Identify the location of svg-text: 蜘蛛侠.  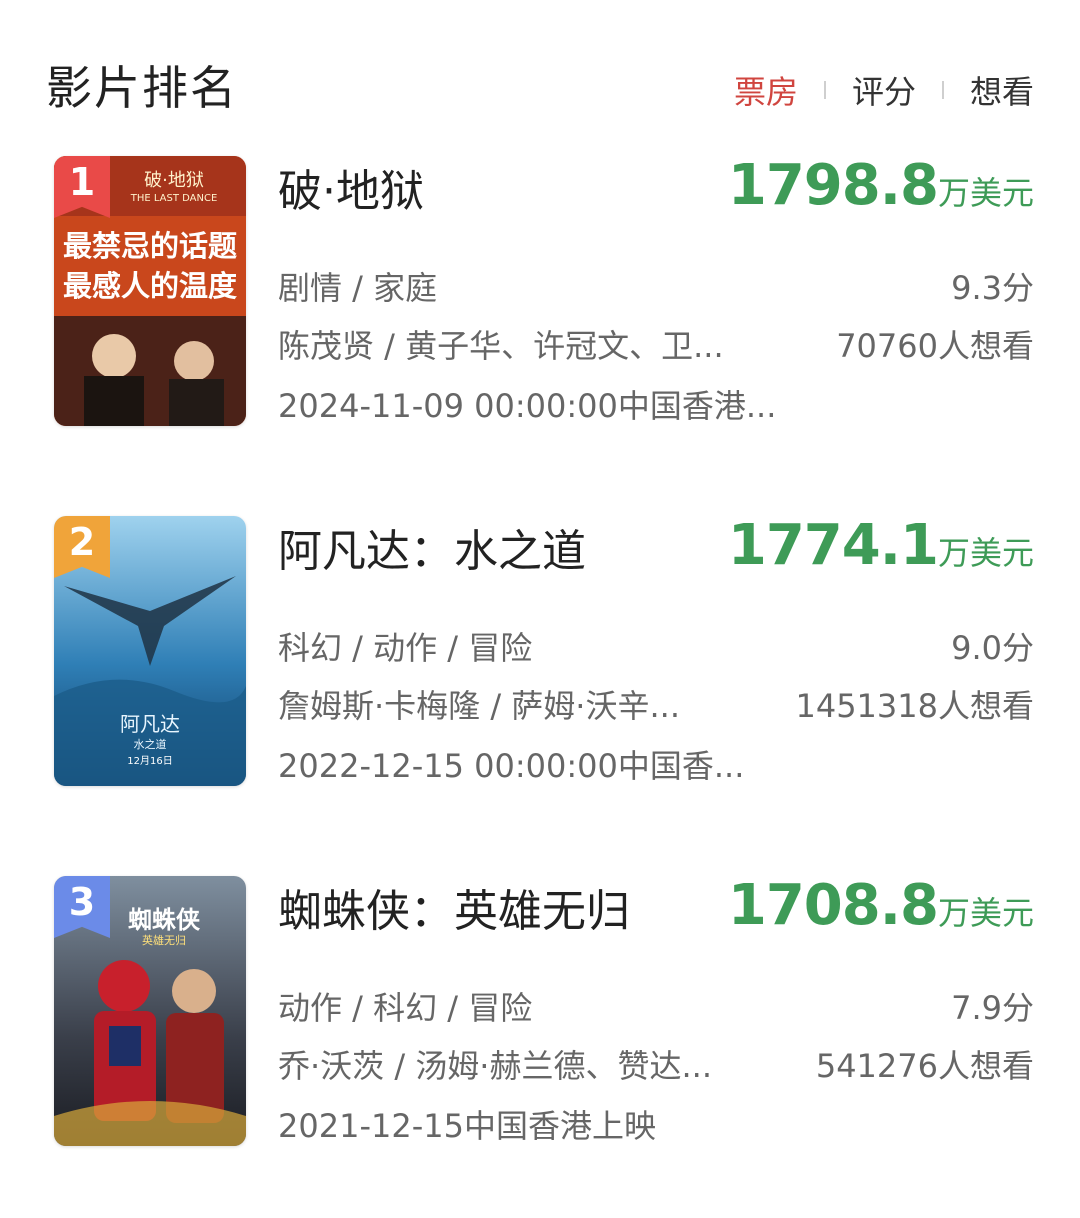
(164, 920).